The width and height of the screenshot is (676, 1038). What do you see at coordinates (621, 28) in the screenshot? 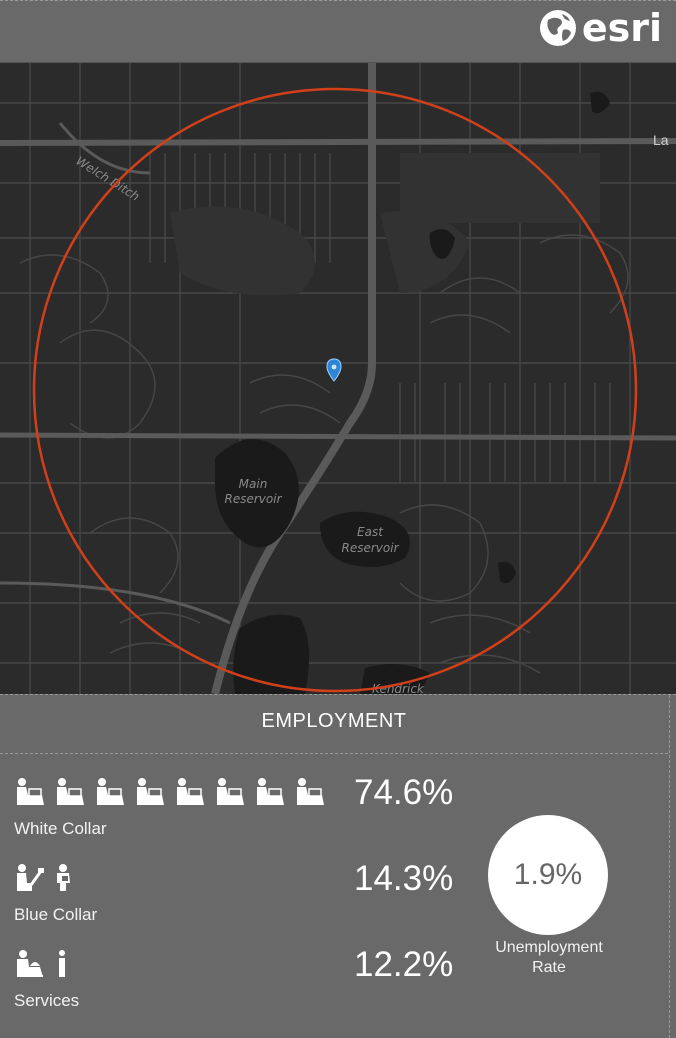
I see `logo-text: esri` at bounding box center [621, 28].